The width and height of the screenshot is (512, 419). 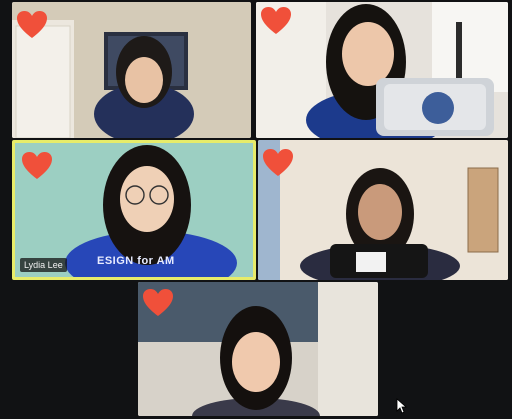 I want to click on participant-name-label: Lydia Lee, so click(x=43, y=265).